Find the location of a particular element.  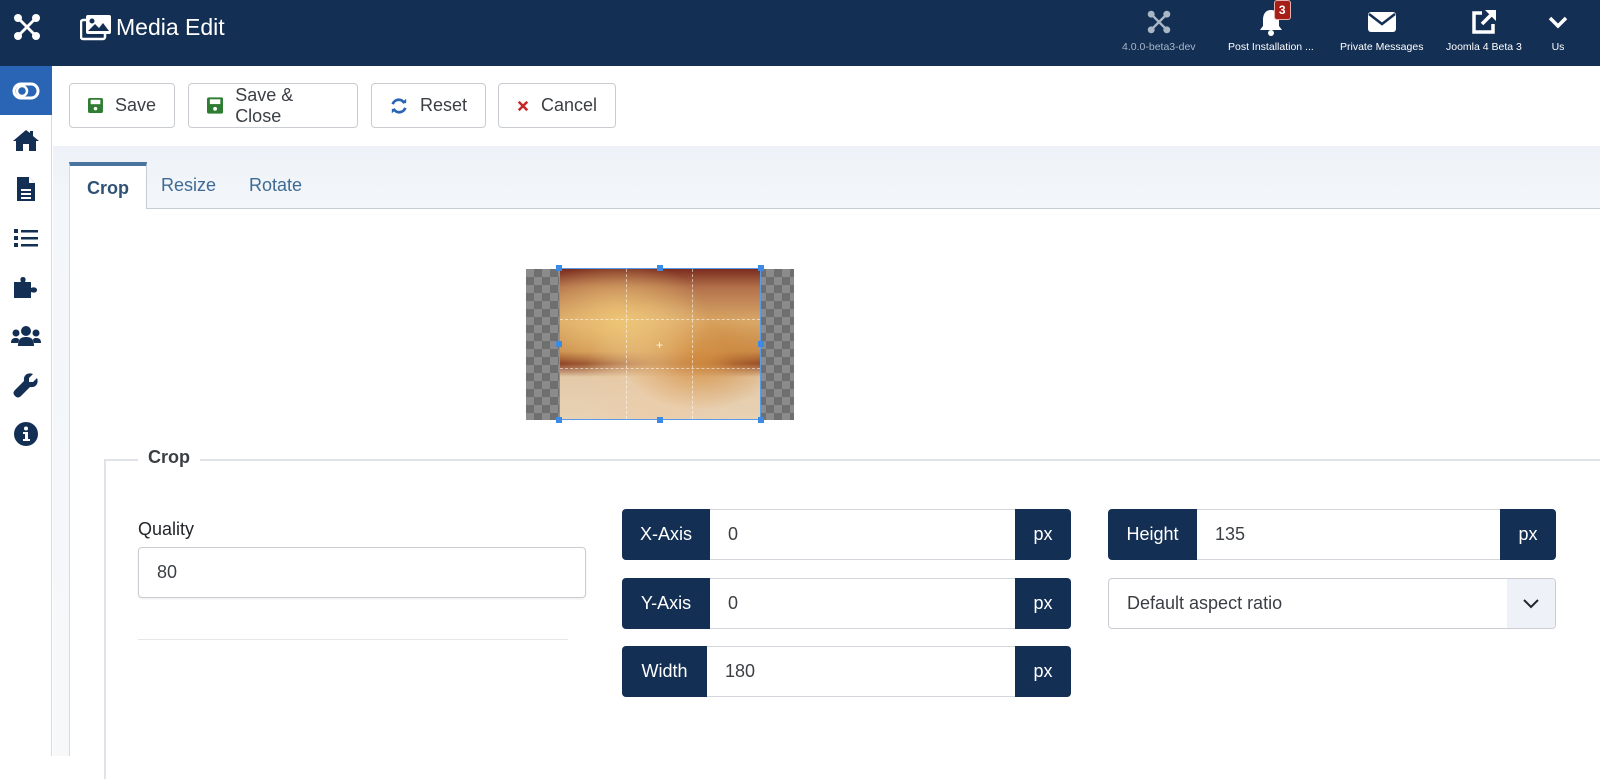

sidebar-item-menus is located at coordinates (26, 237).